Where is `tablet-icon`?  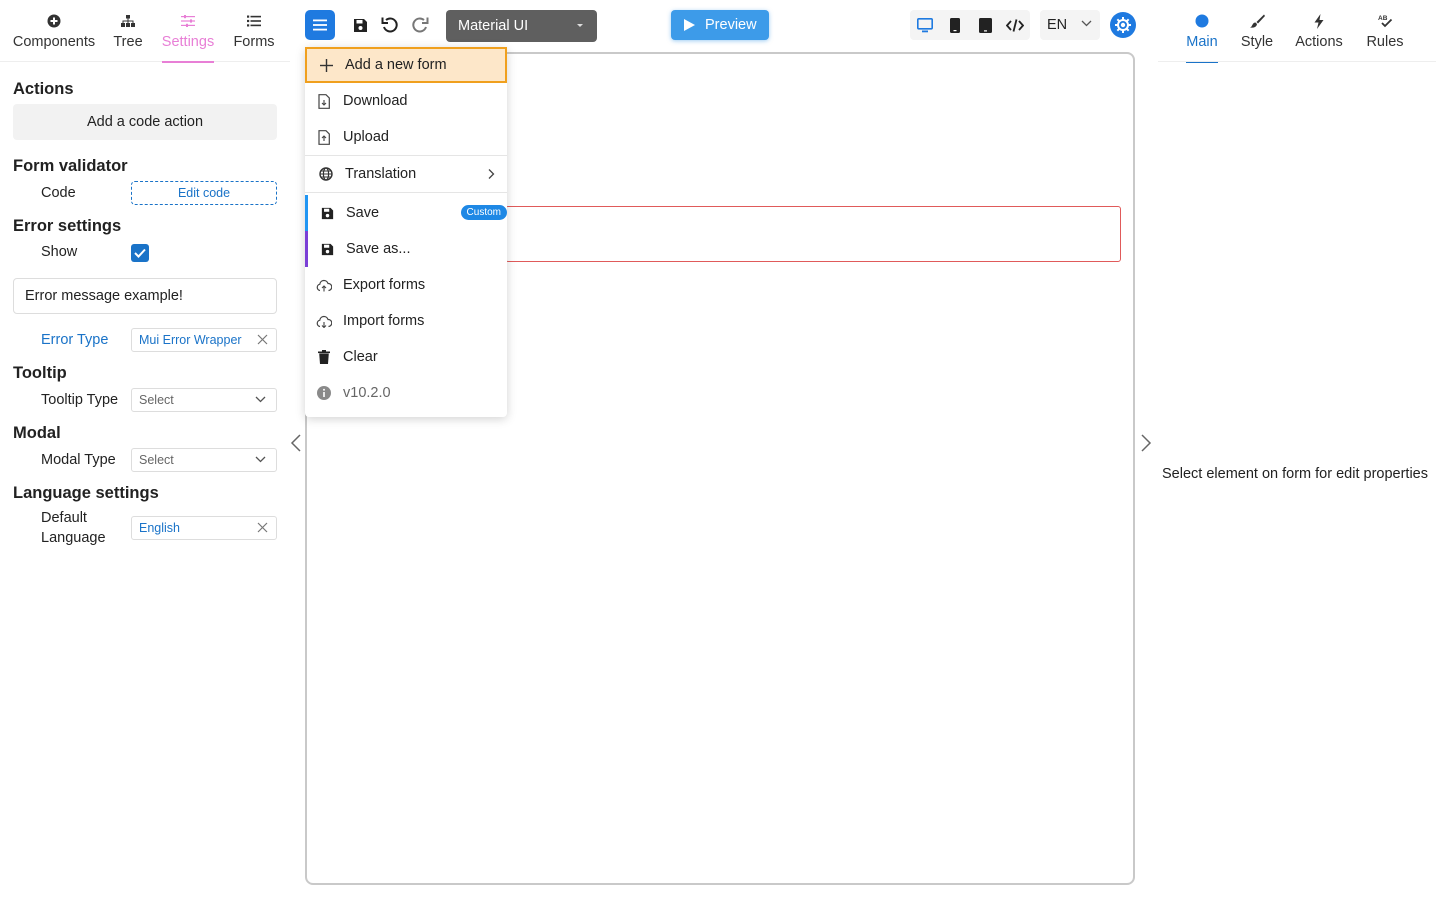 tablet-icon is located at coordinates (985, 25).